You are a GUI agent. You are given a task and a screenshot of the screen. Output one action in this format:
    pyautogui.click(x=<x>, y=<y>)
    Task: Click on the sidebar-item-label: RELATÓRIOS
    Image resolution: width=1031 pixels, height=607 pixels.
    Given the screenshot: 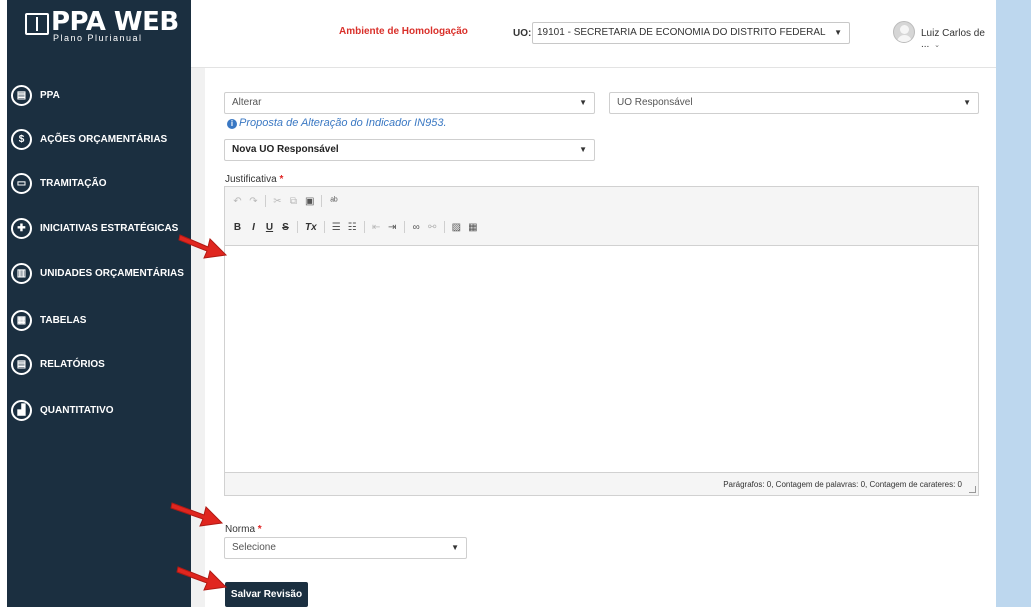 What is the action you would take?
    pyautogui.click(x=72, y=364)
    